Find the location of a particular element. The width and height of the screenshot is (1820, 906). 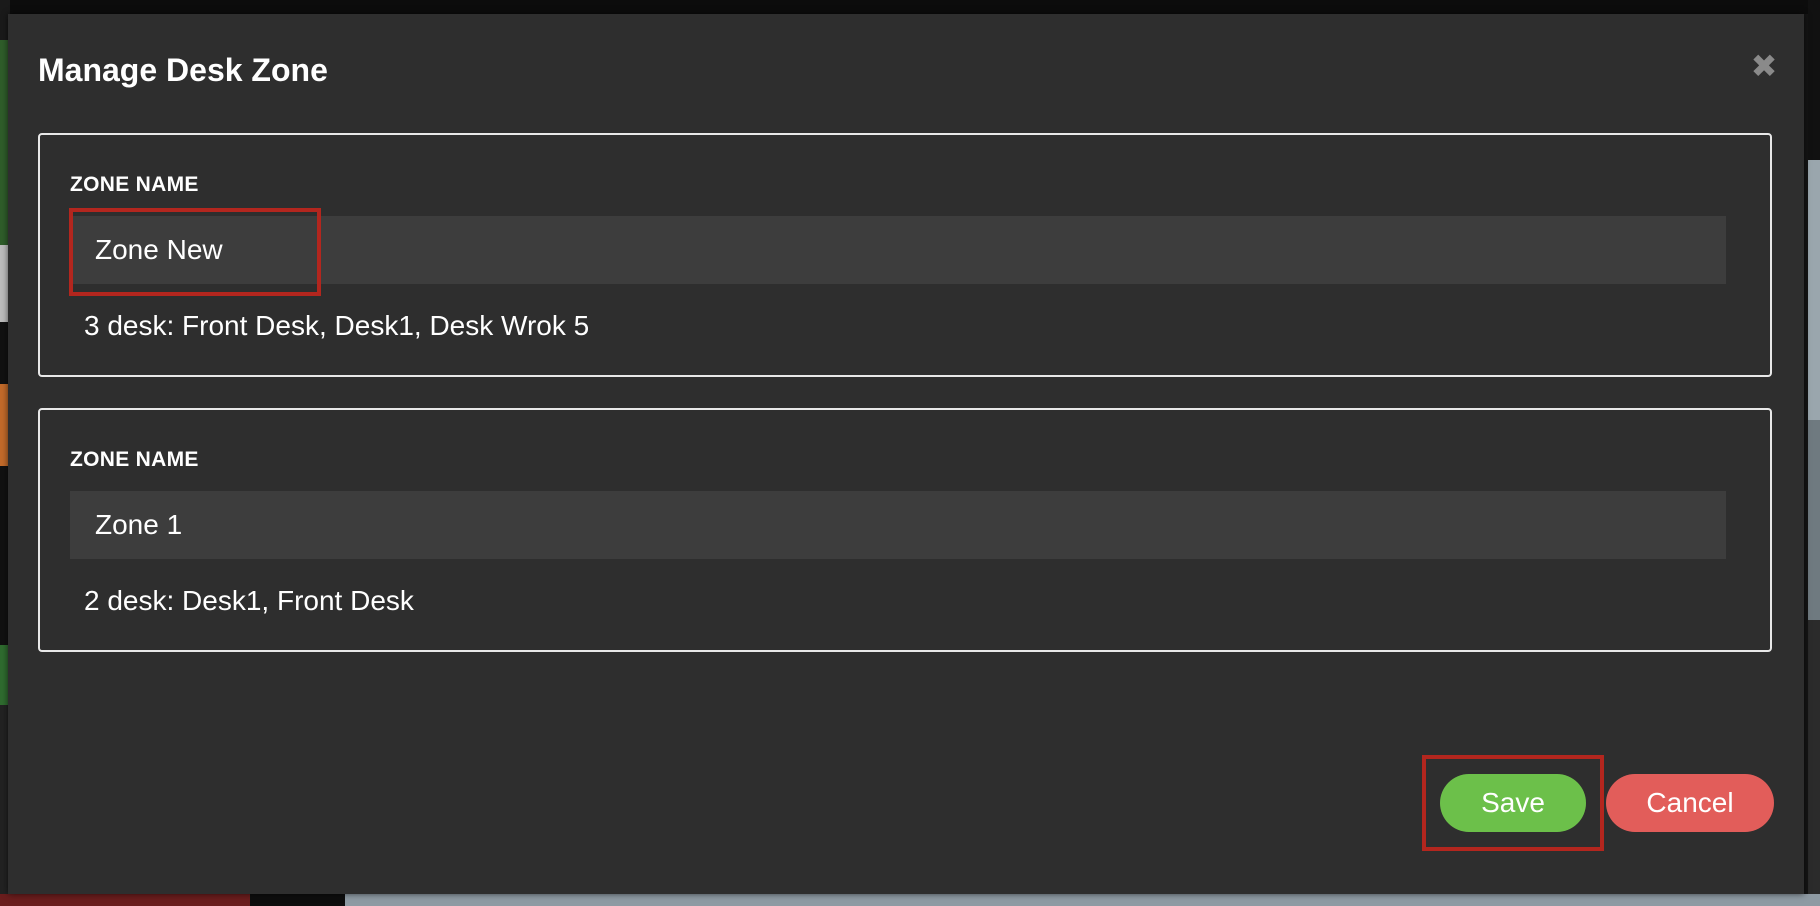

background-app-right-edge is located at coordinates (1814, 453).